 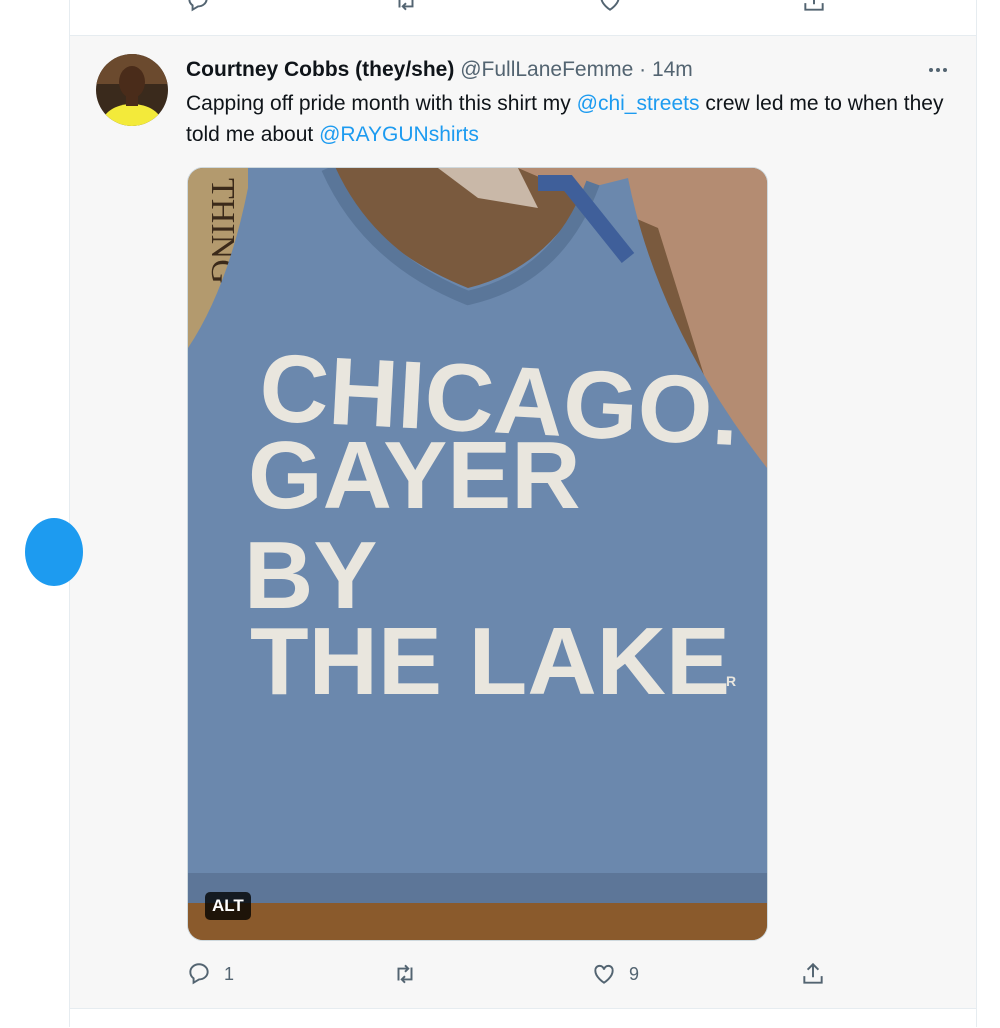 What do you see at coordinates (523, 1018) in the screenshot?
I see `next-tweet-edge` at bounding box center [523, 1018].